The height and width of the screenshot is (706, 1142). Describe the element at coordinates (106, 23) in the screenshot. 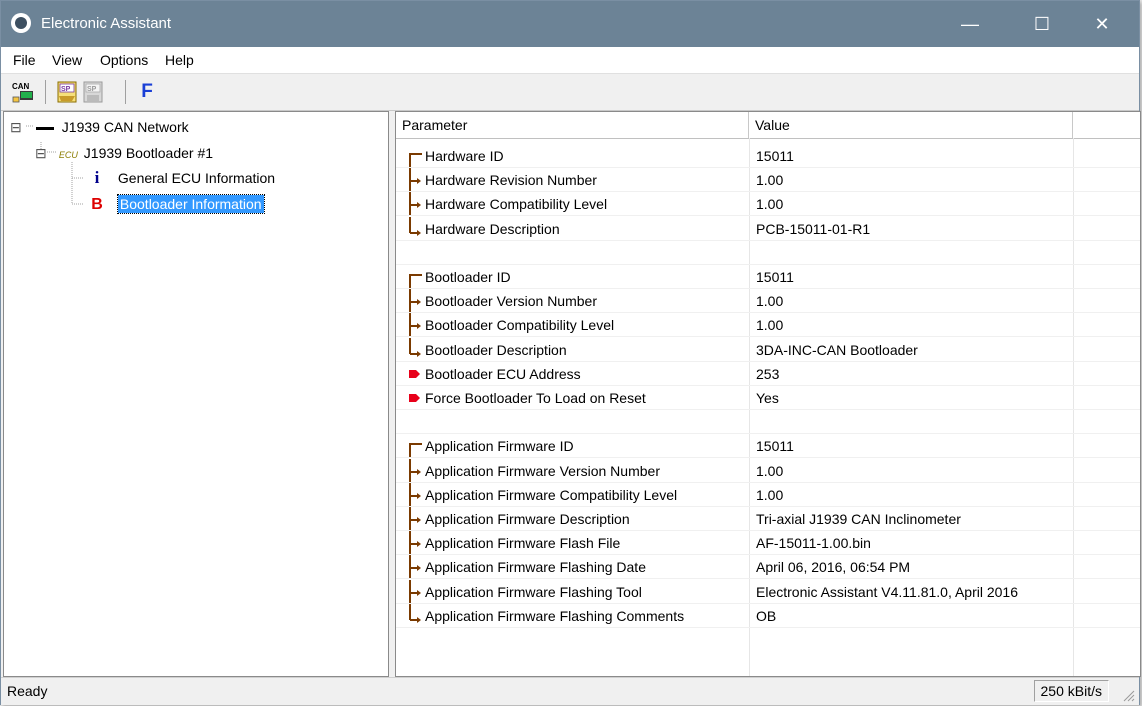

I see `window-title: Electronic Assistant` at that location.